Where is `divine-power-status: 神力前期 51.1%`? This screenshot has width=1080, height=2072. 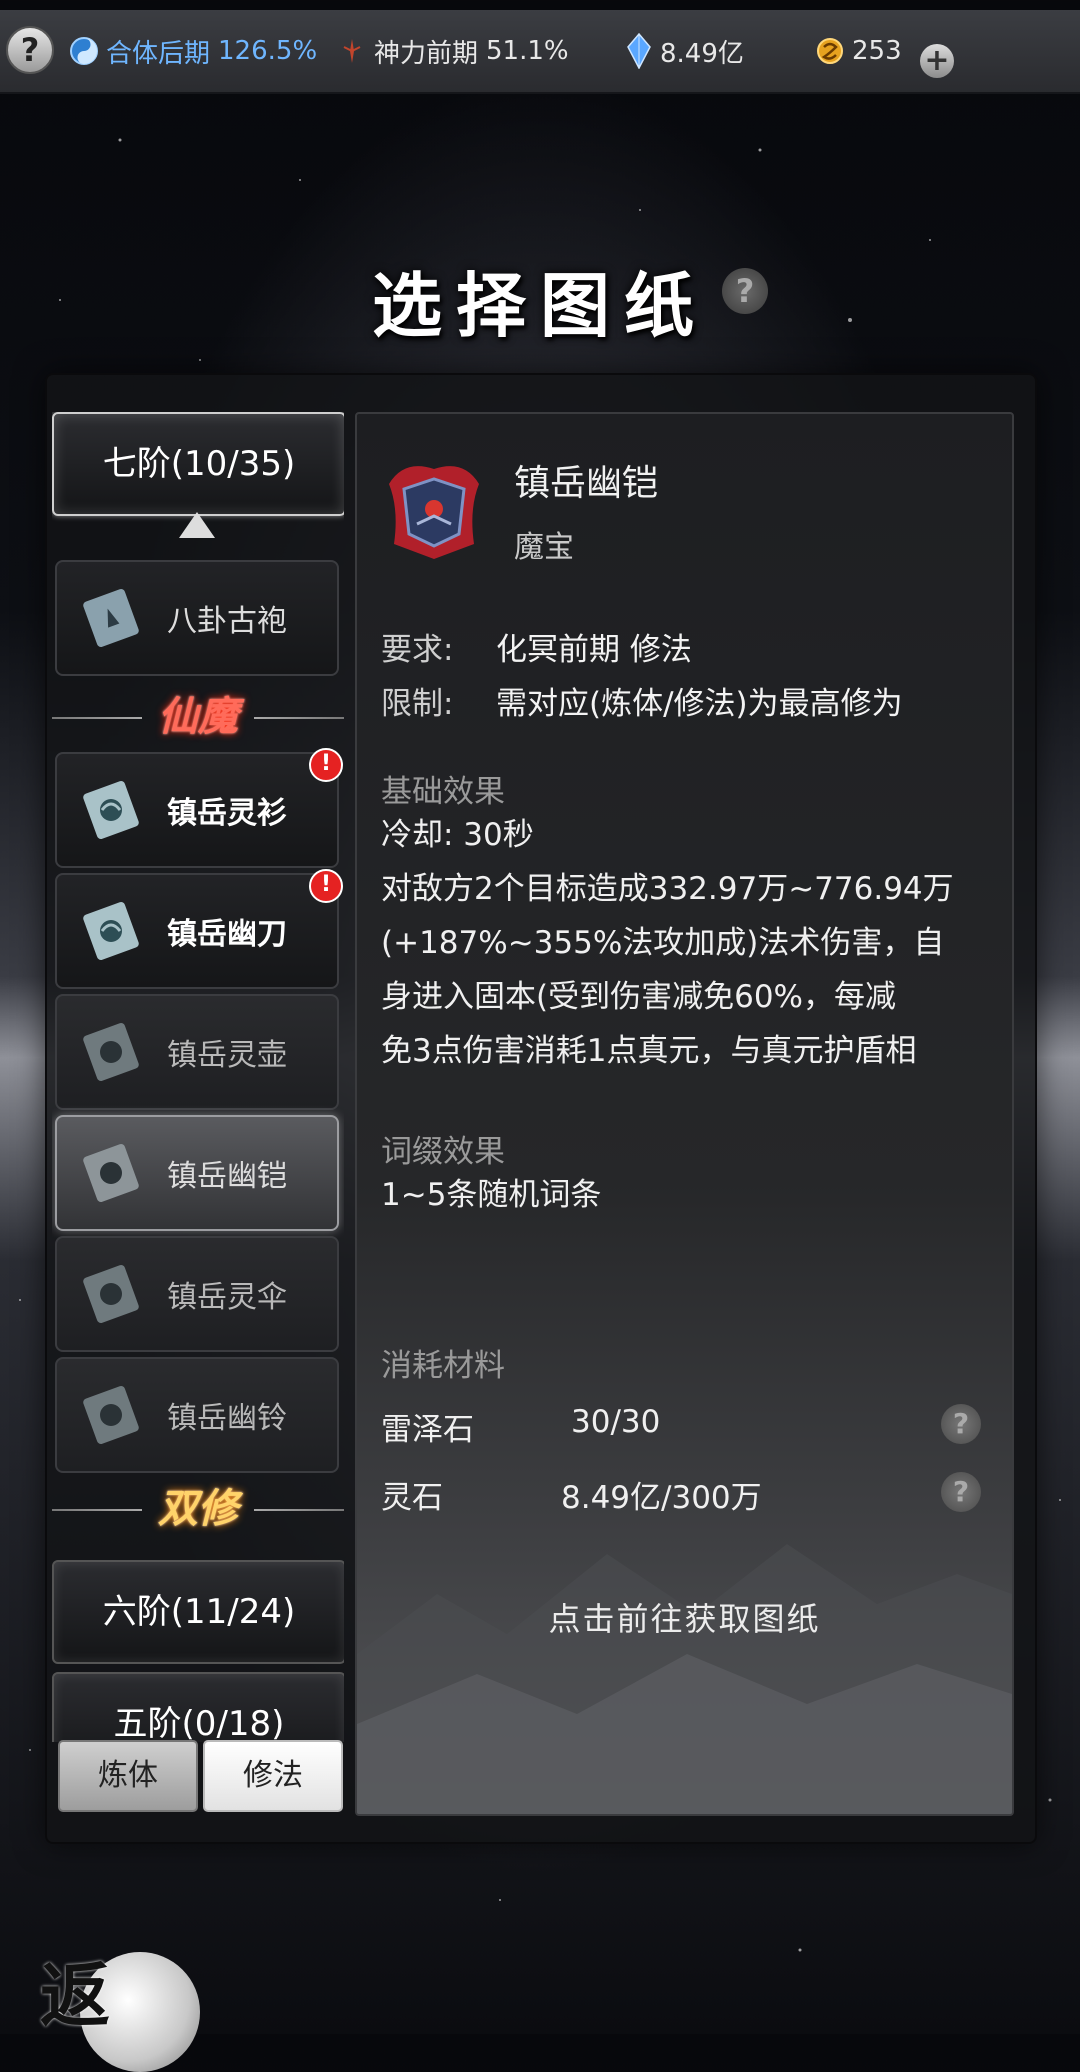
divine-power-status: 神力前期 51.1% is located at coordinates (453, 51).